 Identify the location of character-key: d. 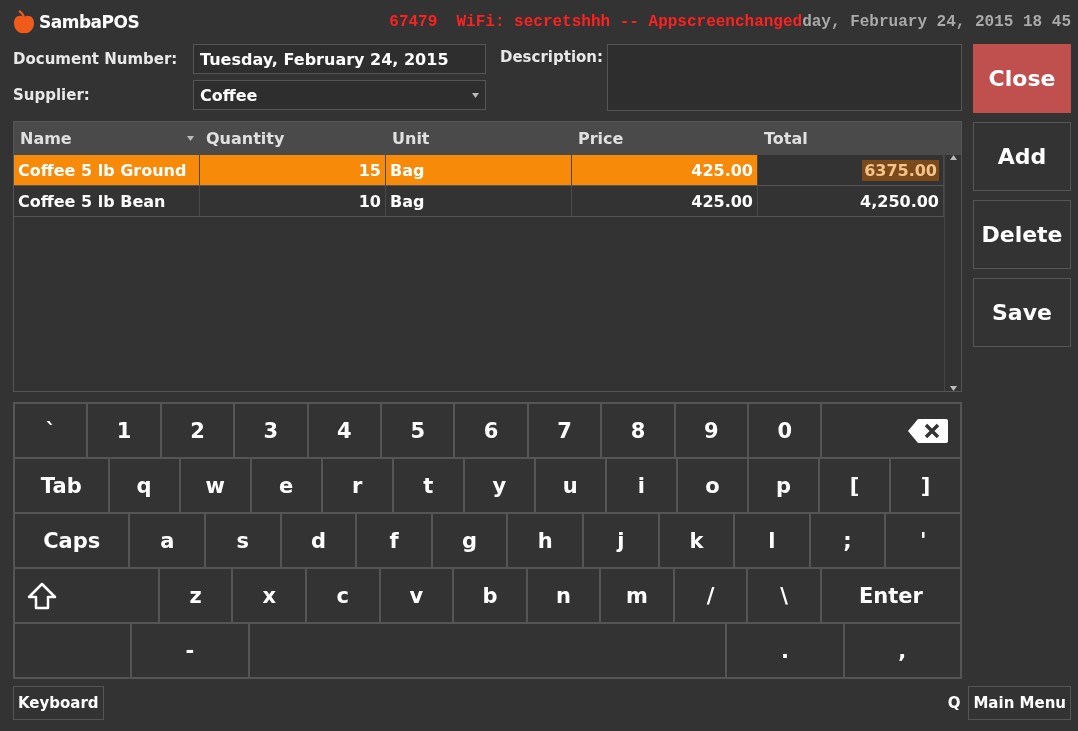
(318, 540).